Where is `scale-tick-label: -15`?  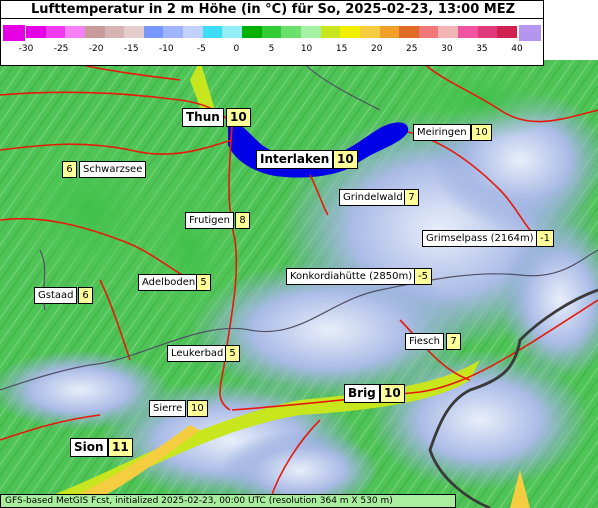
scale-tick-label: -15 is located at coordinates (131, 49).